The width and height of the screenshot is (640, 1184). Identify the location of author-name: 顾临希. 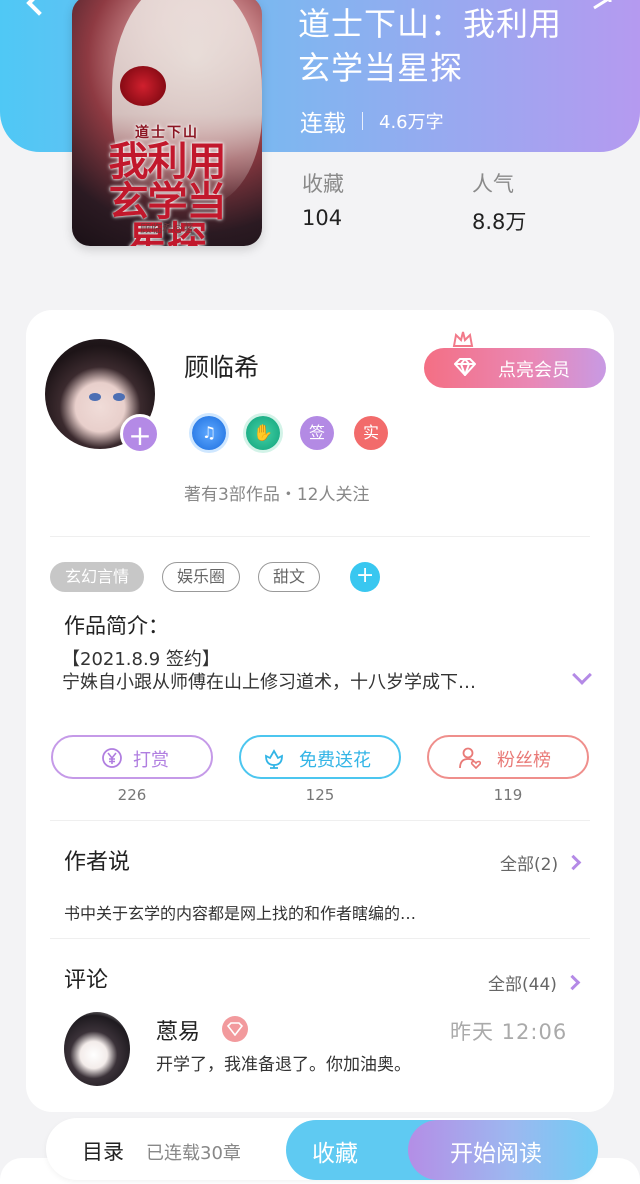
(221, 366).